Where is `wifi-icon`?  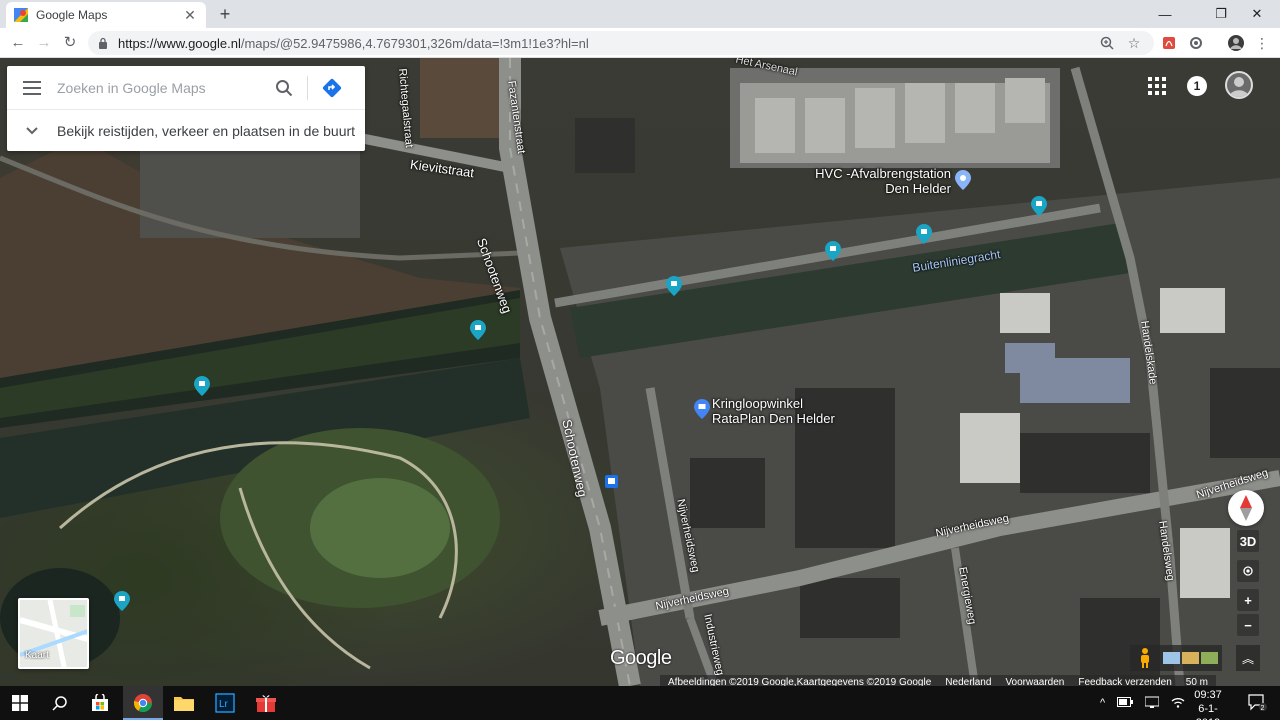
wifi-icon is located at coordinates (1178, 703).